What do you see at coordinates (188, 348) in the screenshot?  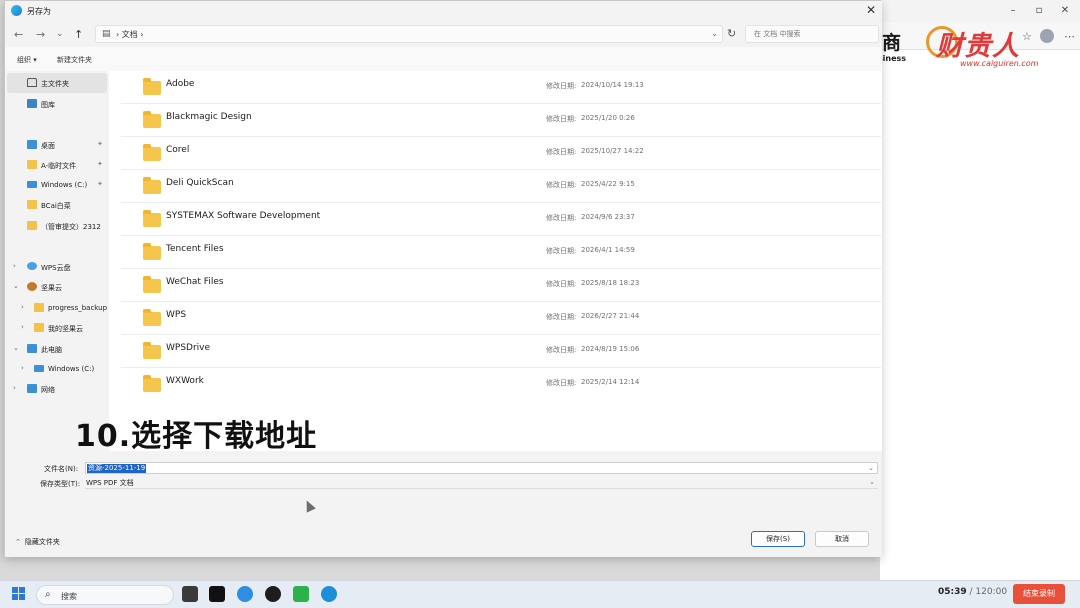 I see `file-name: WPSDrive` at bounding box center [188, 348].